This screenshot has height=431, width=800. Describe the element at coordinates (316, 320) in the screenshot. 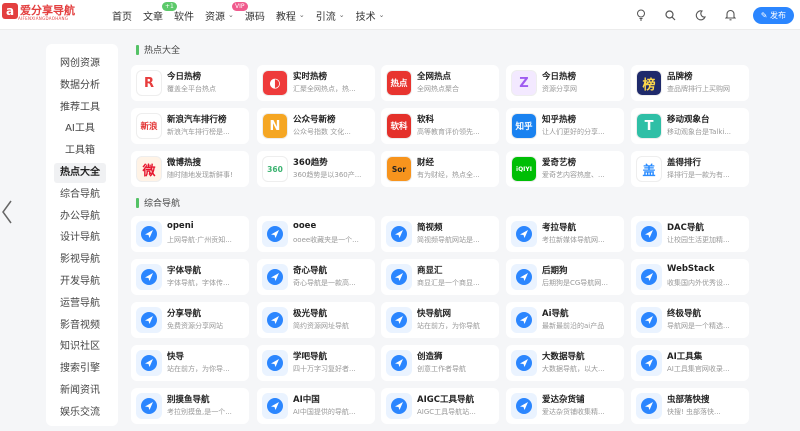

I see `site-card: 极光导航 简约资源网址导航` at that location.